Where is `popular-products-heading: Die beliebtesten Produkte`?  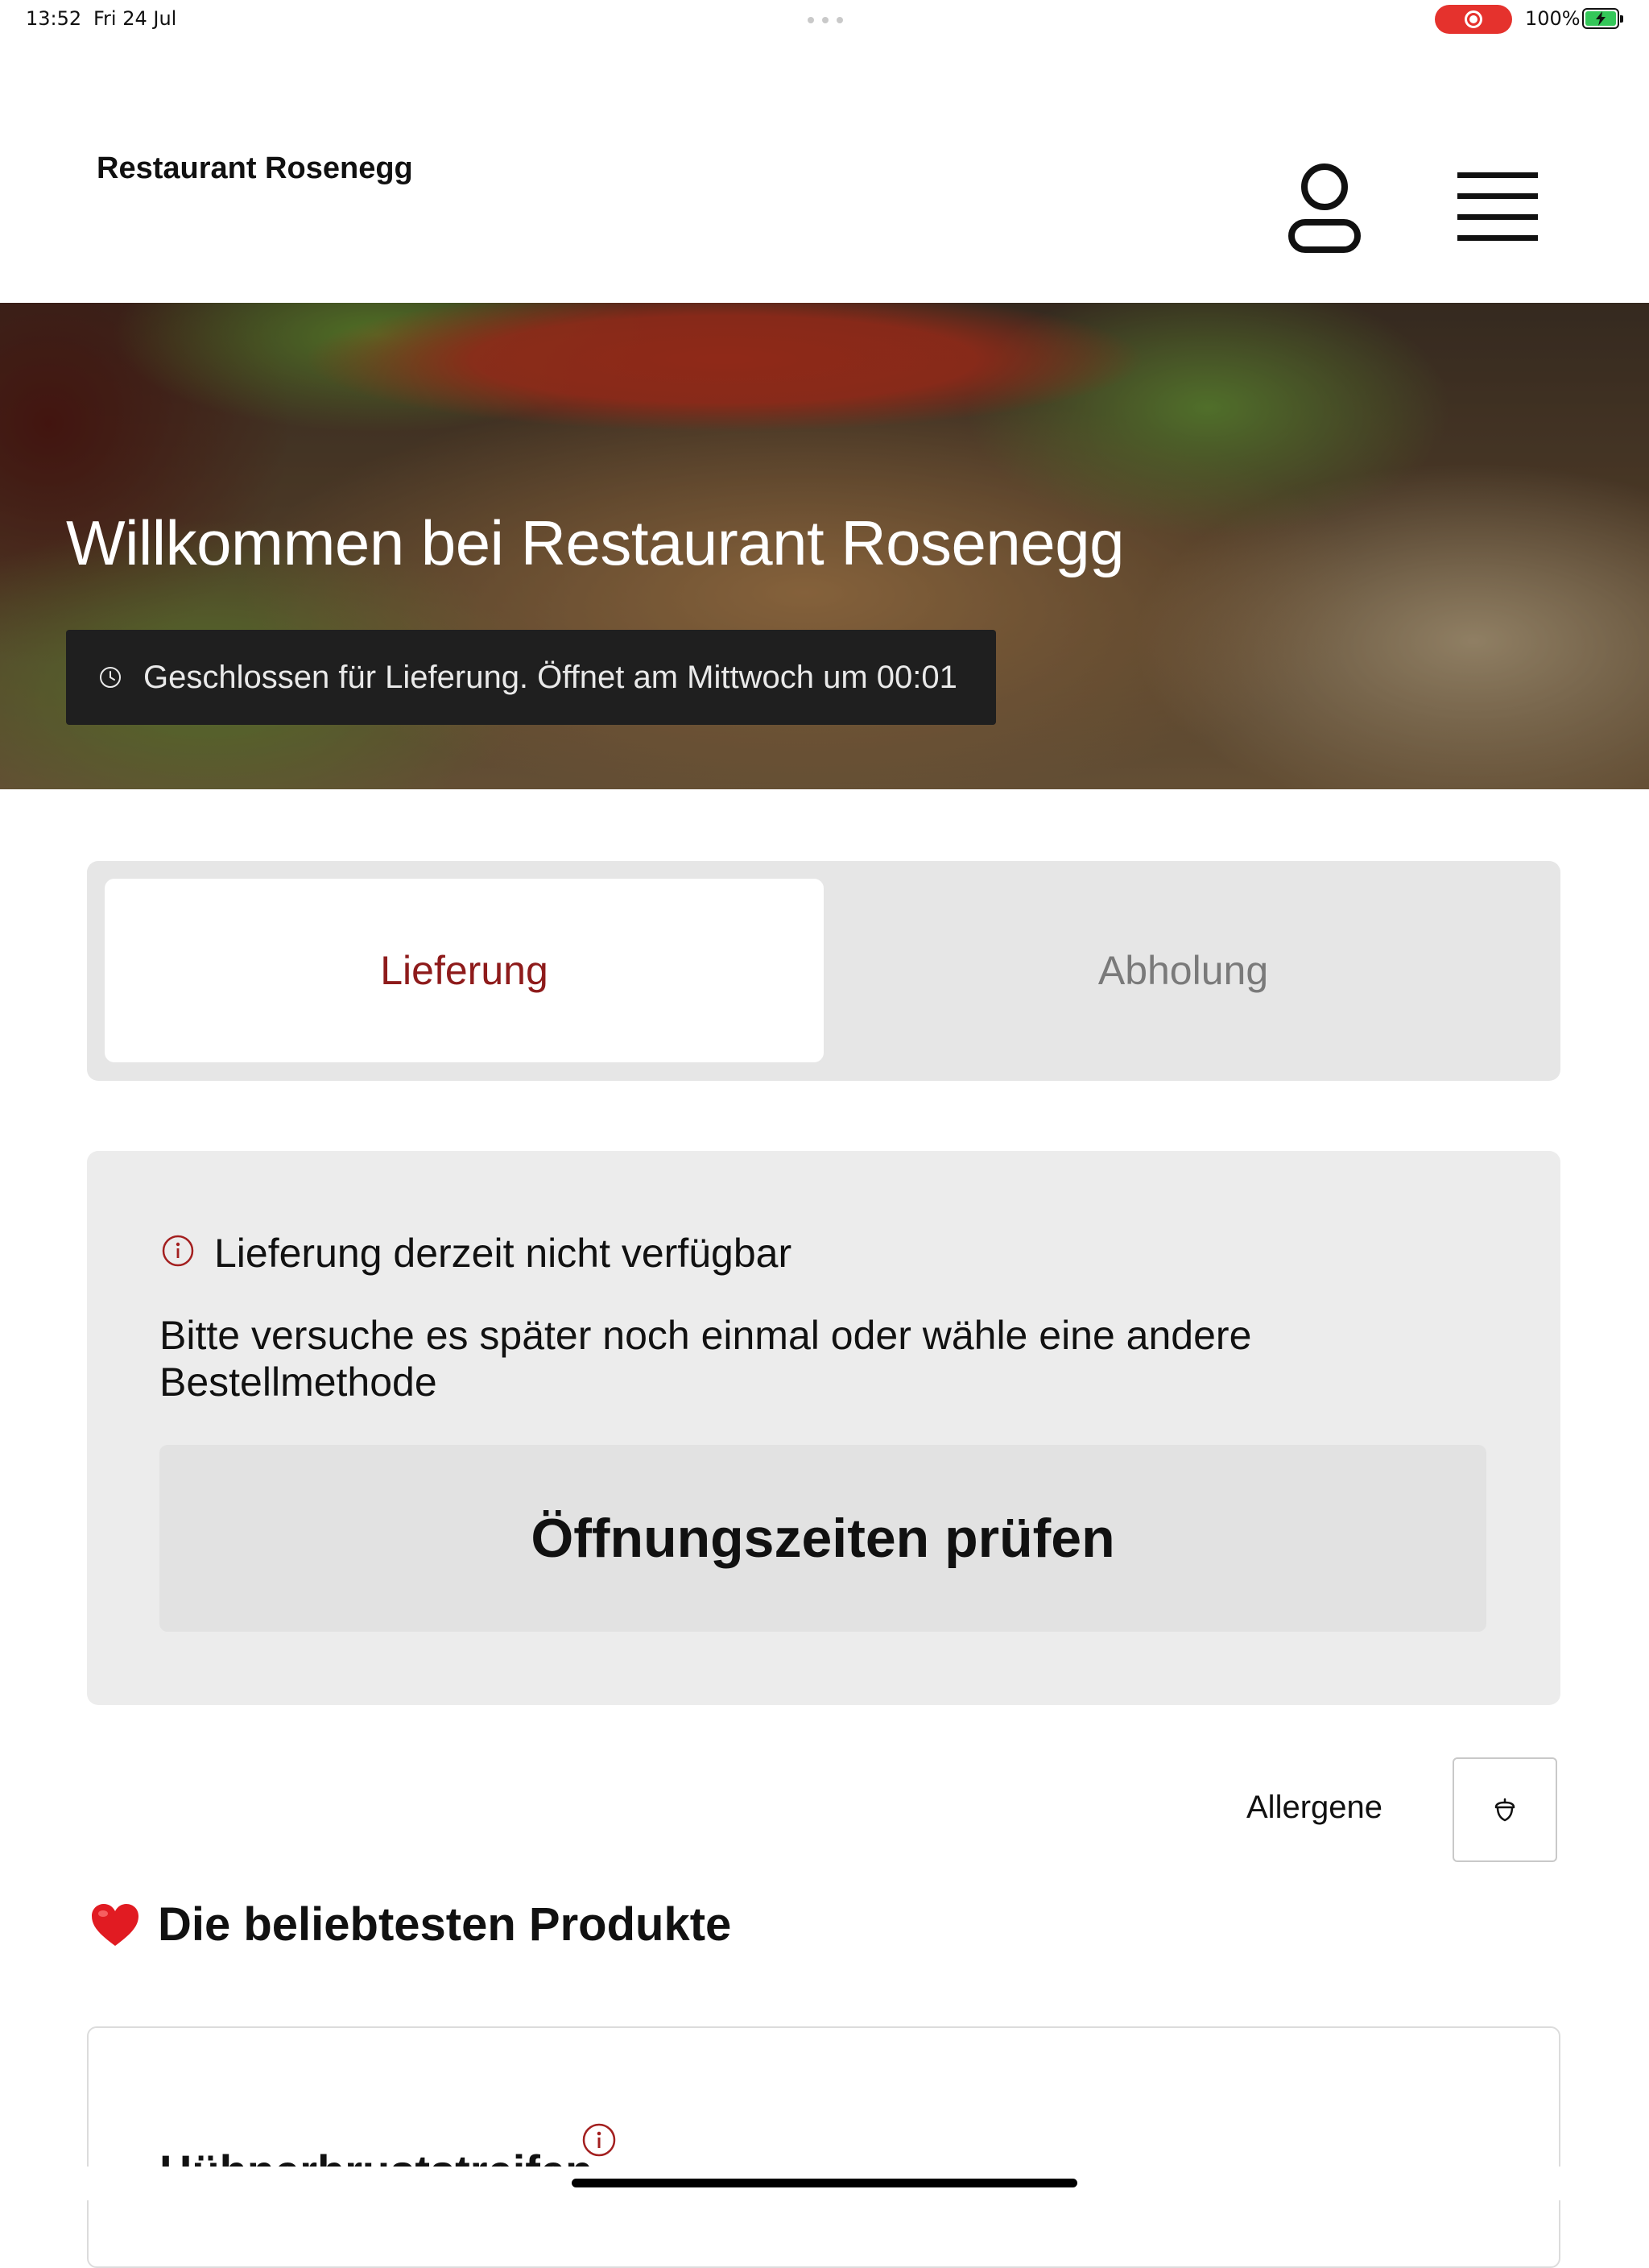
popular-products-heading: Die beliebtesten Produkte is located at coordinates (410, 1924).